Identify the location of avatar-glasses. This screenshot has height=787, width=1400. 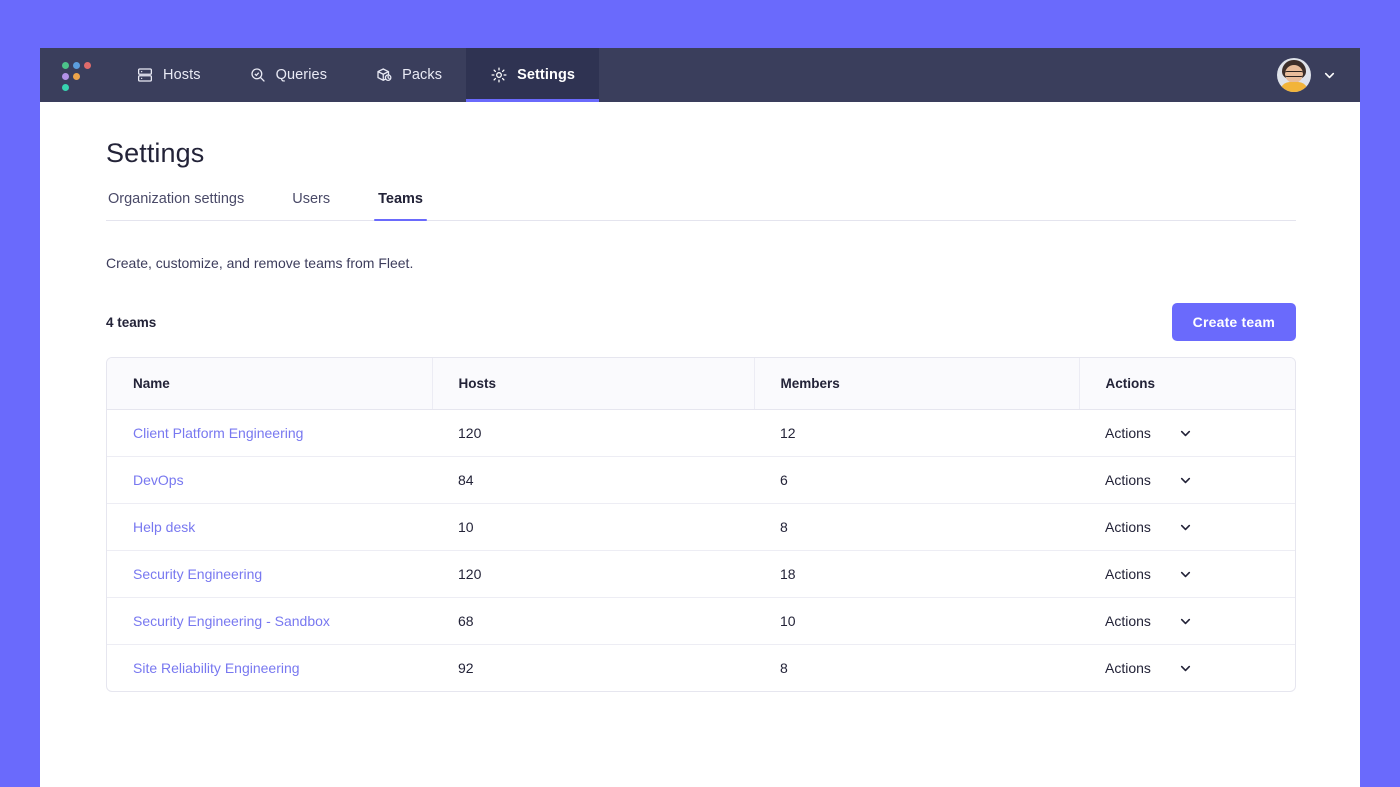
(1294, 74).